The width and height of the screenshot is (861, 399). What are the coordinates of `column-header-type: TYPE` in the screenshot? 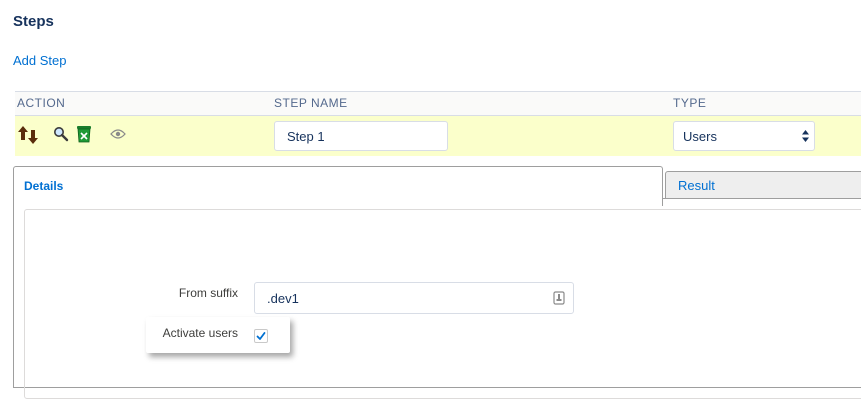 It's located at (690, 103).